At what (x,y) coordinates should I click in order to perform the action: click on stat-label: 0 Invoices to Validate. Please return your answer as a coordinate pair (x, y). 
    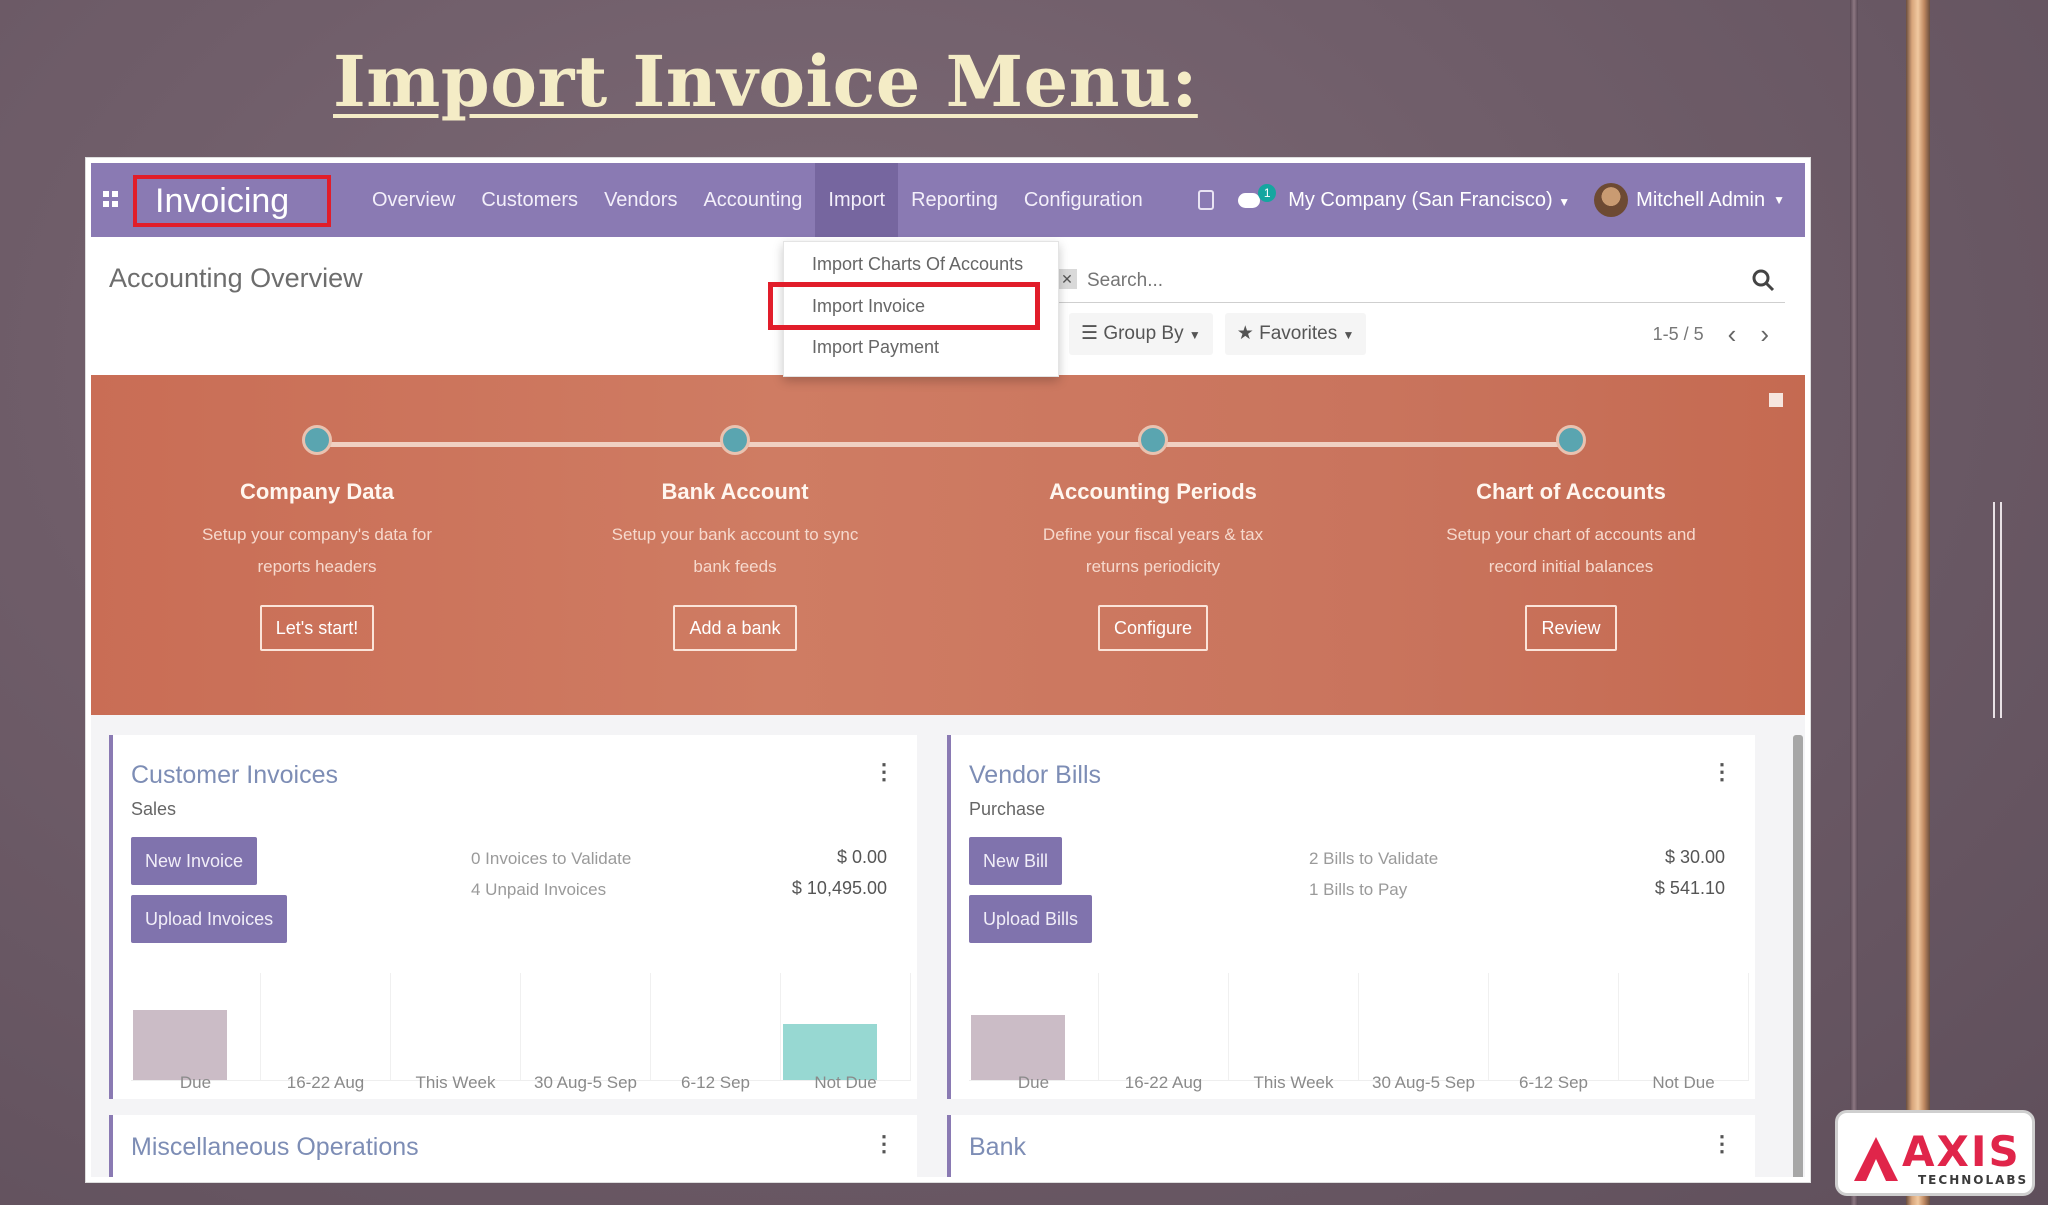
    Looking at the image, I should click on (551, 859).